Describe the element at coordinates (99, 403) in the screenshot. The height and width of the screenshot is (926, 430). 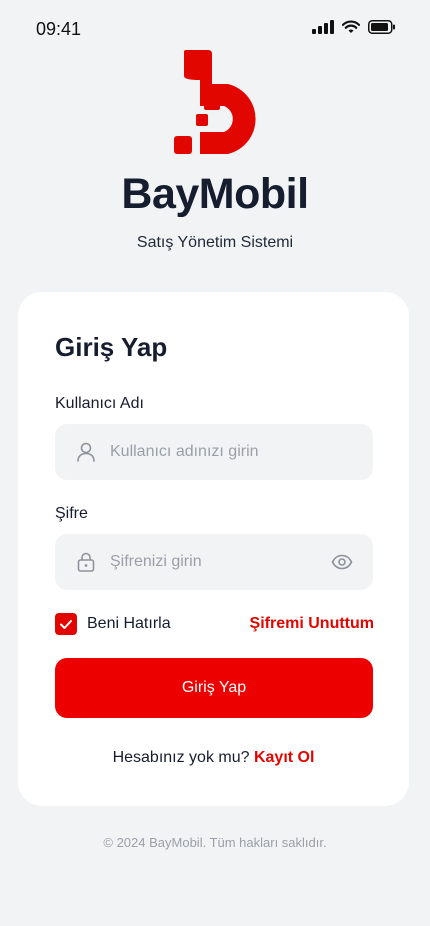
I see `username-label: Kullanıcı Adı` at that location.